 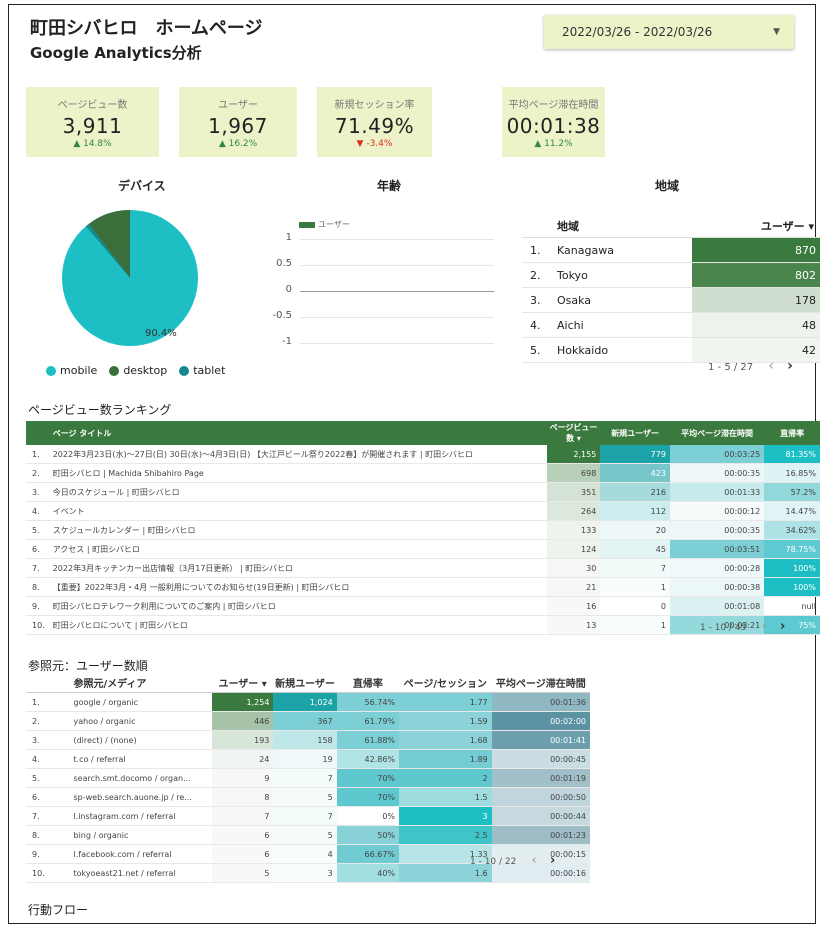 What do you see at coordinates (374, 126) in the screenshot?
I see `kpi-value: 71.49%` at bounding box center [374, 126].